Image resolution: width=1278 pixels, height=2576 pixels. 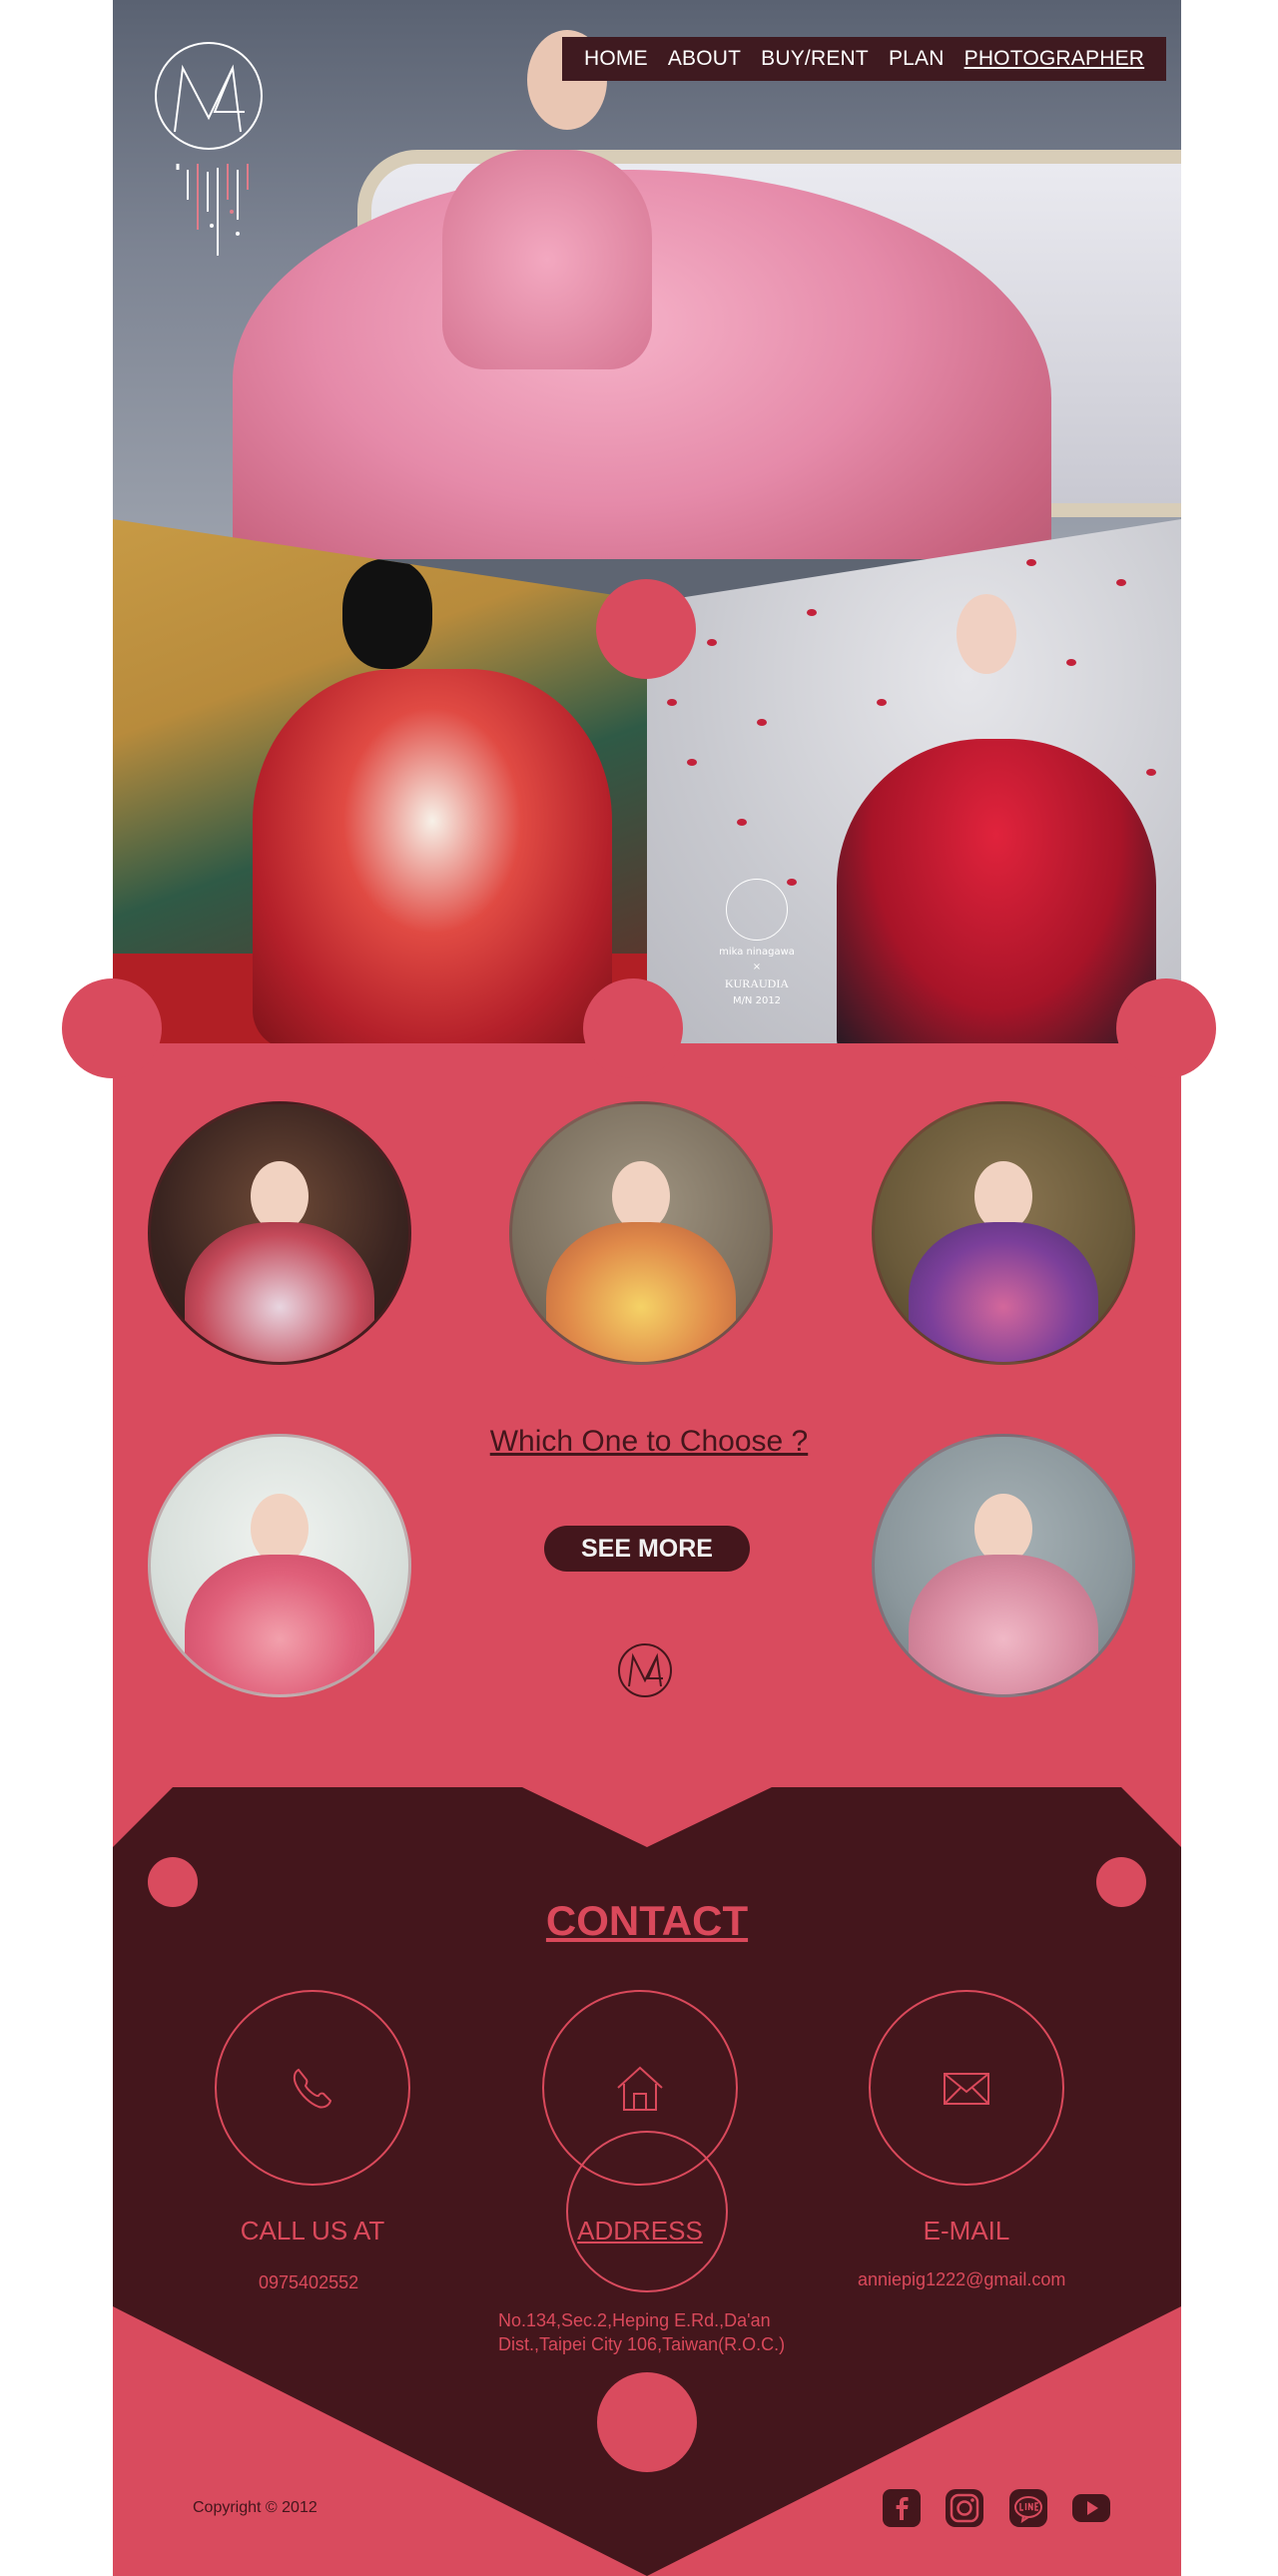 What do you see at coordinates (917, 59) in the screenshot?
I see `nav-item-plan: PLAN` at bounding box center [917, 59].